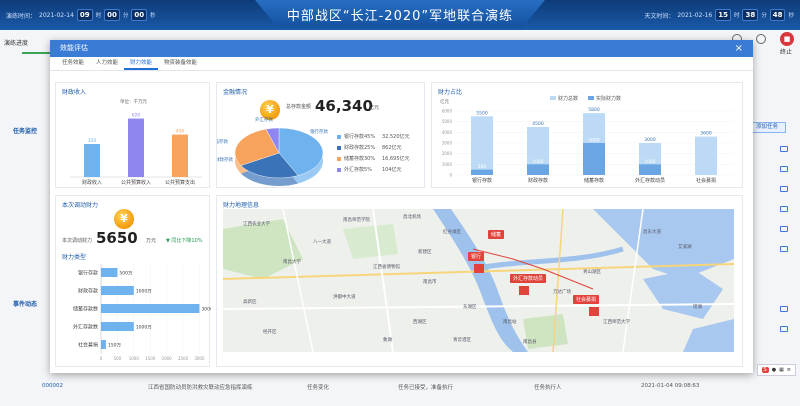 Image resolution: width=800 pixels, height=406 pixels. I want to click on tab-finance: 财力效能, so click(141, 63).